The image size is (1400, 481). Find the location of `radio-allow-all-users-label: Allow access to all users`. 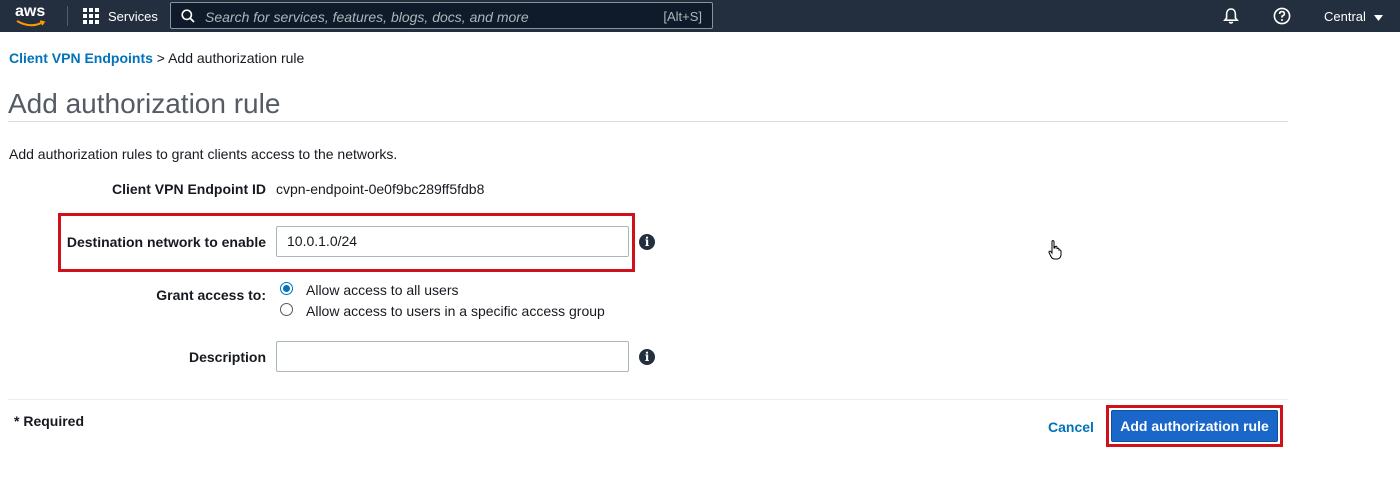

radio-allow-all-users-label: Allow access to all users is located at coordinates (382, 290).